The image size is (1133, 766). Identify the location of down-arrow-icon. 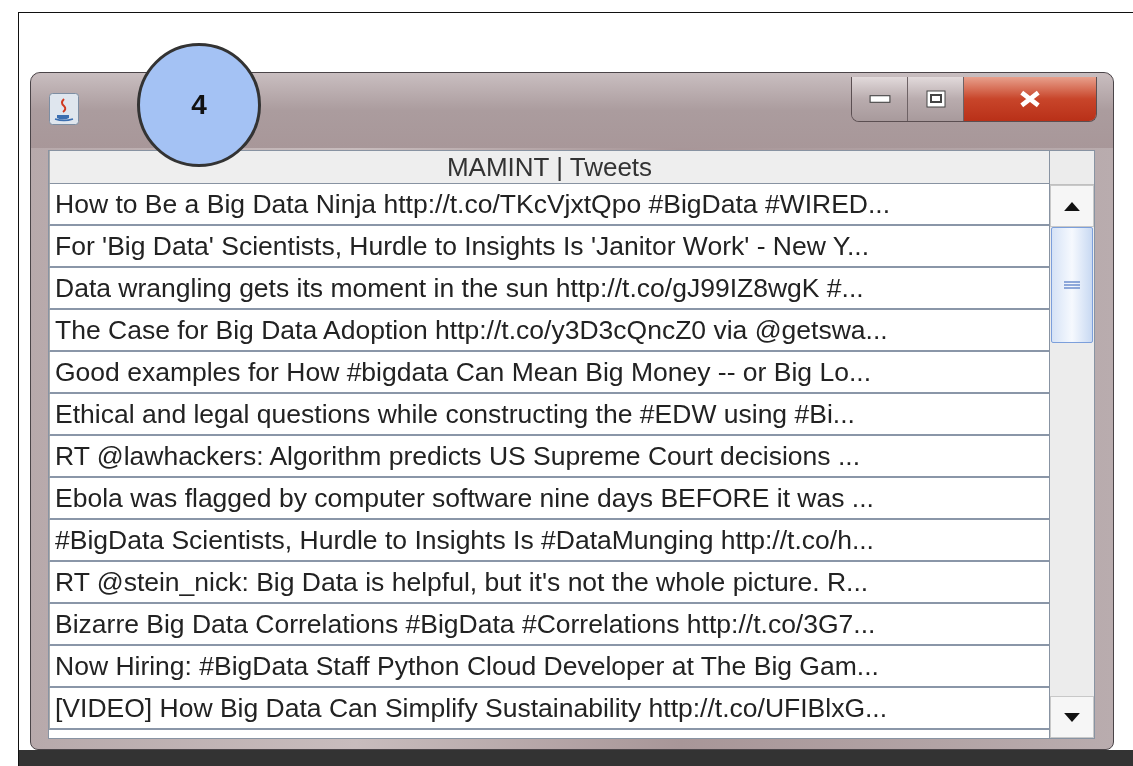
(1072, 717).